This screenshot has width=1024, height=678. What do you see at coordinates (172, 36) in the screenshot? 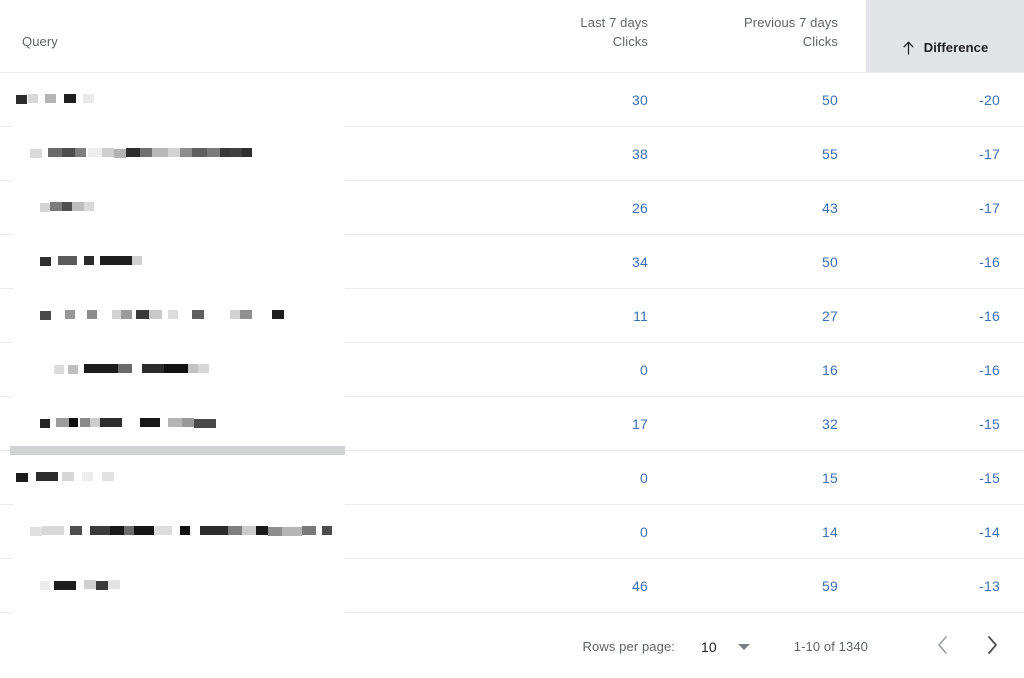
I see `column-header-query: Query` at bounding box center [172, 36].